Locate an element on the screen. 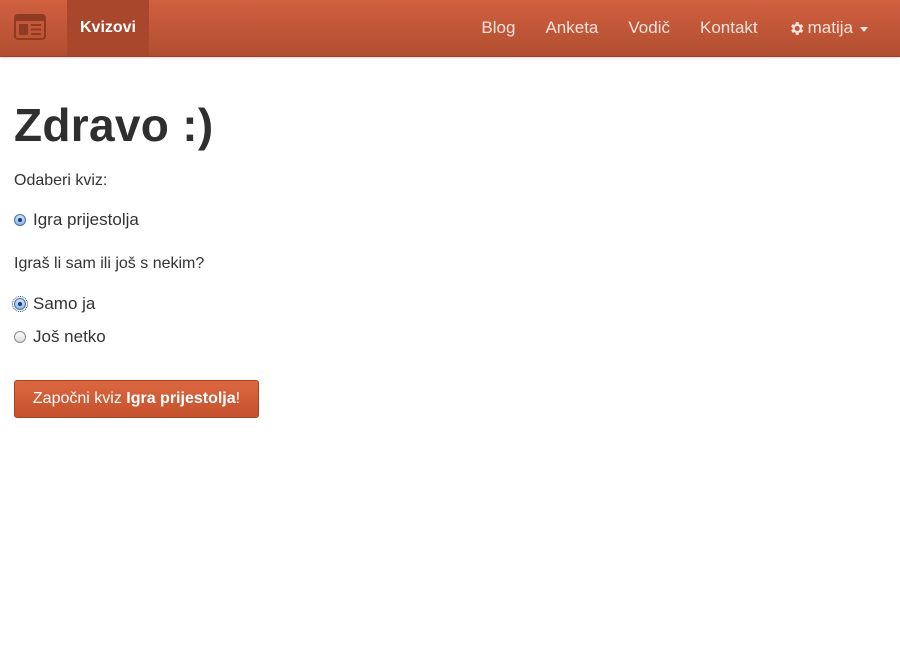  start-quiz-button: Započni kviz Igra prijestolja! is located at coordinates (136, 399).